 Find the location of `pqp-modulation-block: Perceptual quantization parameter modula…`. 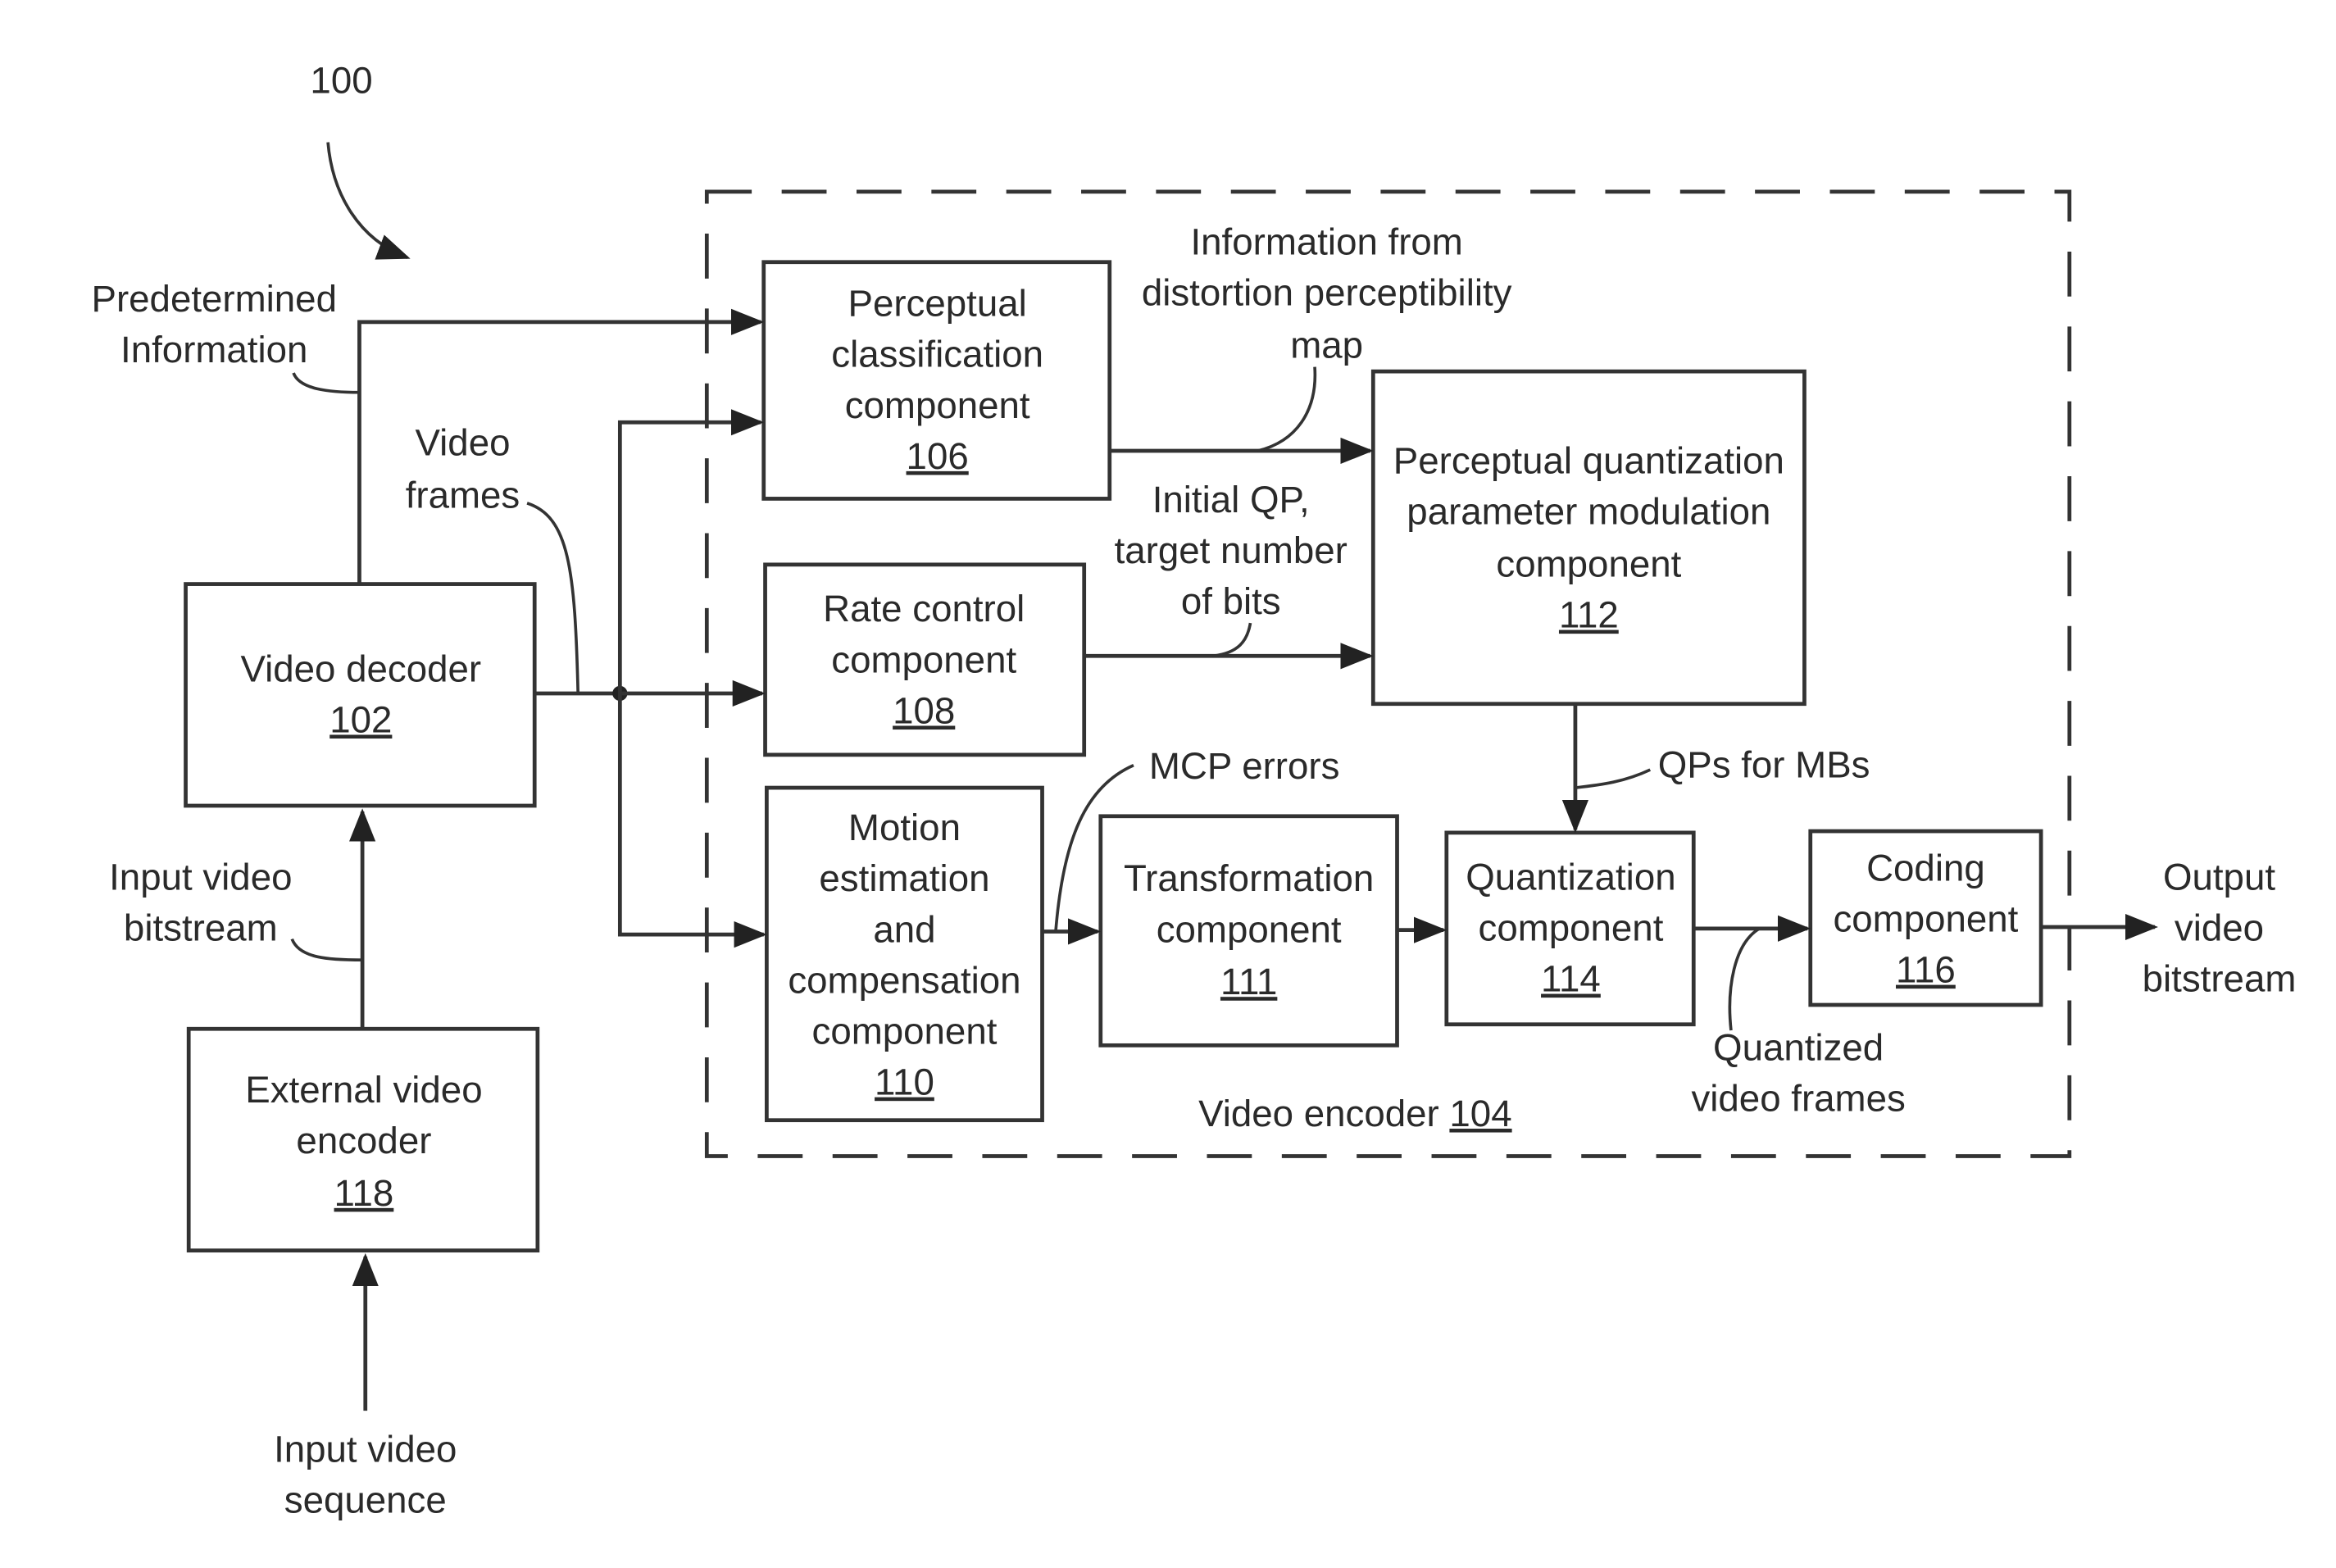

pqp-modulation-block: Perceptual quantization parameter modula… is located at coordinates (1588, 538).